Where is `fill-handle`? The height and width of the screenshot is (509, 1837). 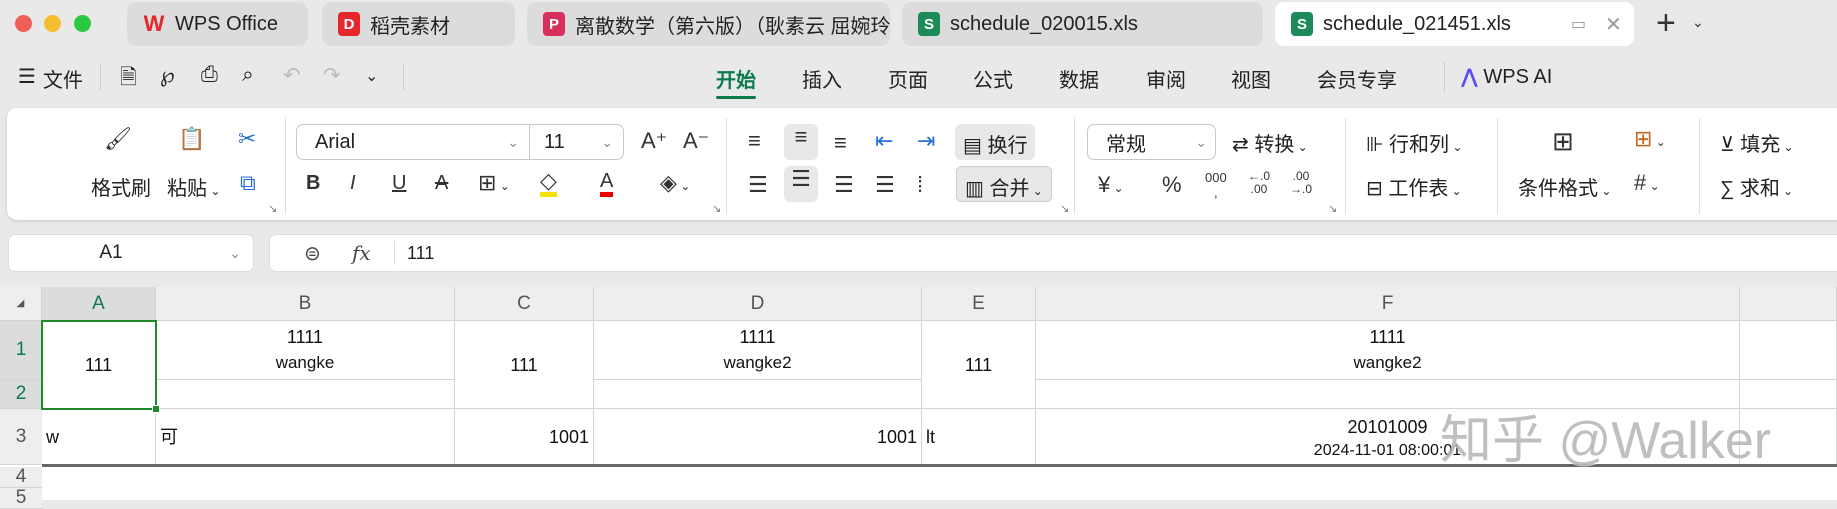 fill-handle is located at coordinates (156, 409).